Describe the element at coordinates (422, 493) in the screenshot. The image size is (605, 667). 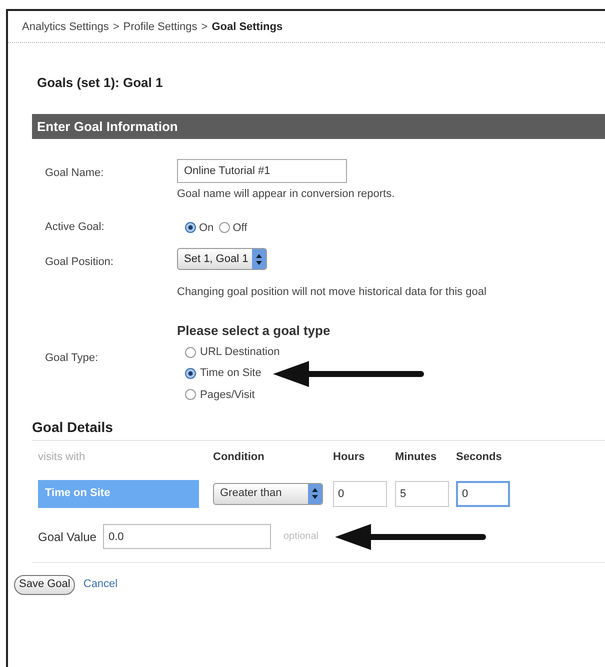
I see `time-field: 5` at that location.